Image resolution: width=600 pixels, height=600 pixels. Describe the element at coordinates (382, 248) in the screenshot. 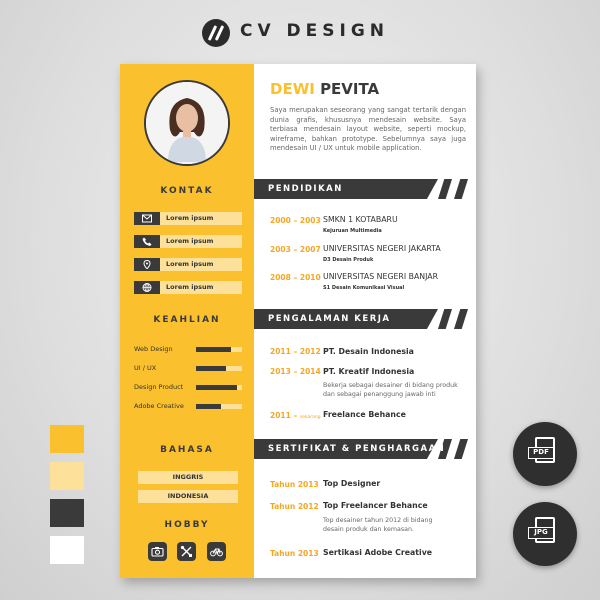

I see `edu-school: UNIVERSITAS NEGERI JAKARTA` at that location.